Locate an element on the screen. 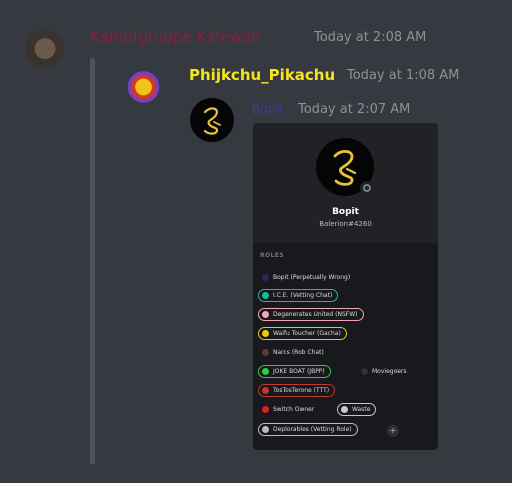  role-label: Moviegoers is located at coordinates (389, 371).